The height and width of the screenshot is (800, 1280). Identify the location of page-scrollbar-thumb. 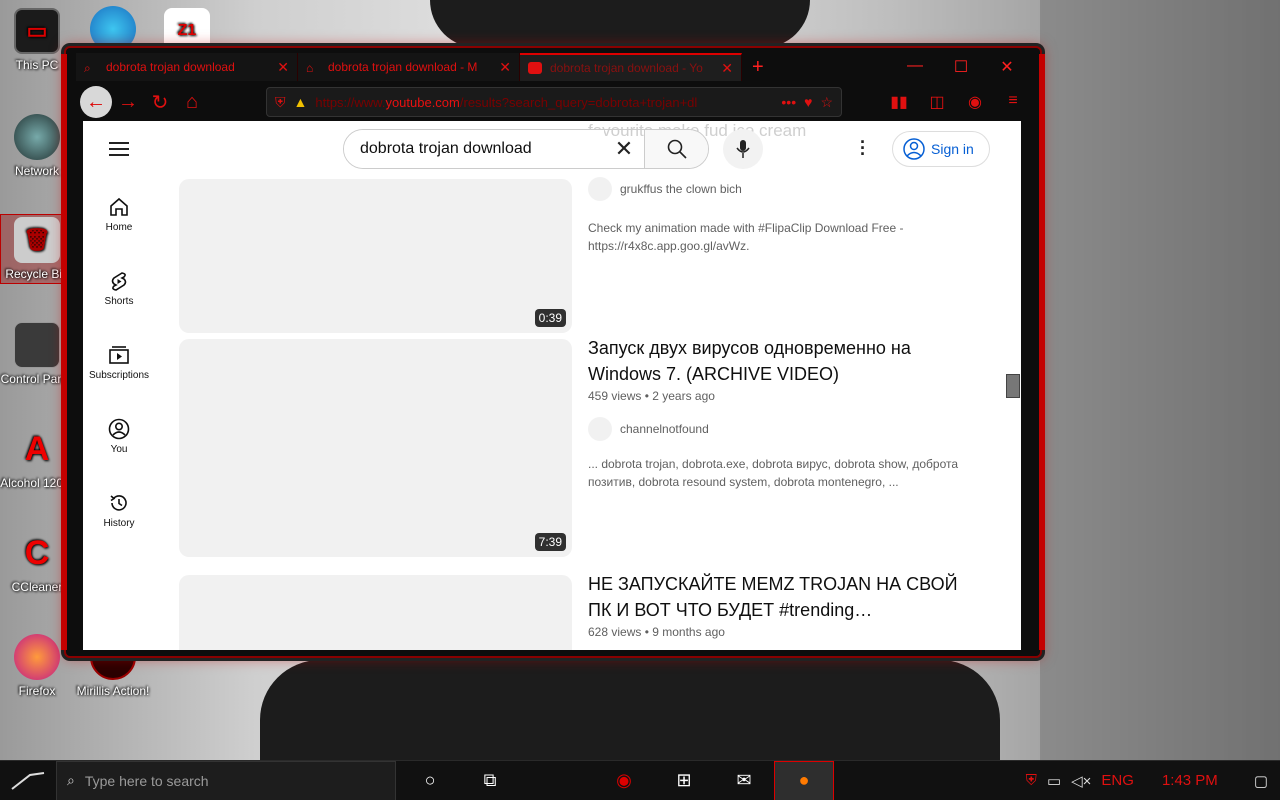
(1013, 386).